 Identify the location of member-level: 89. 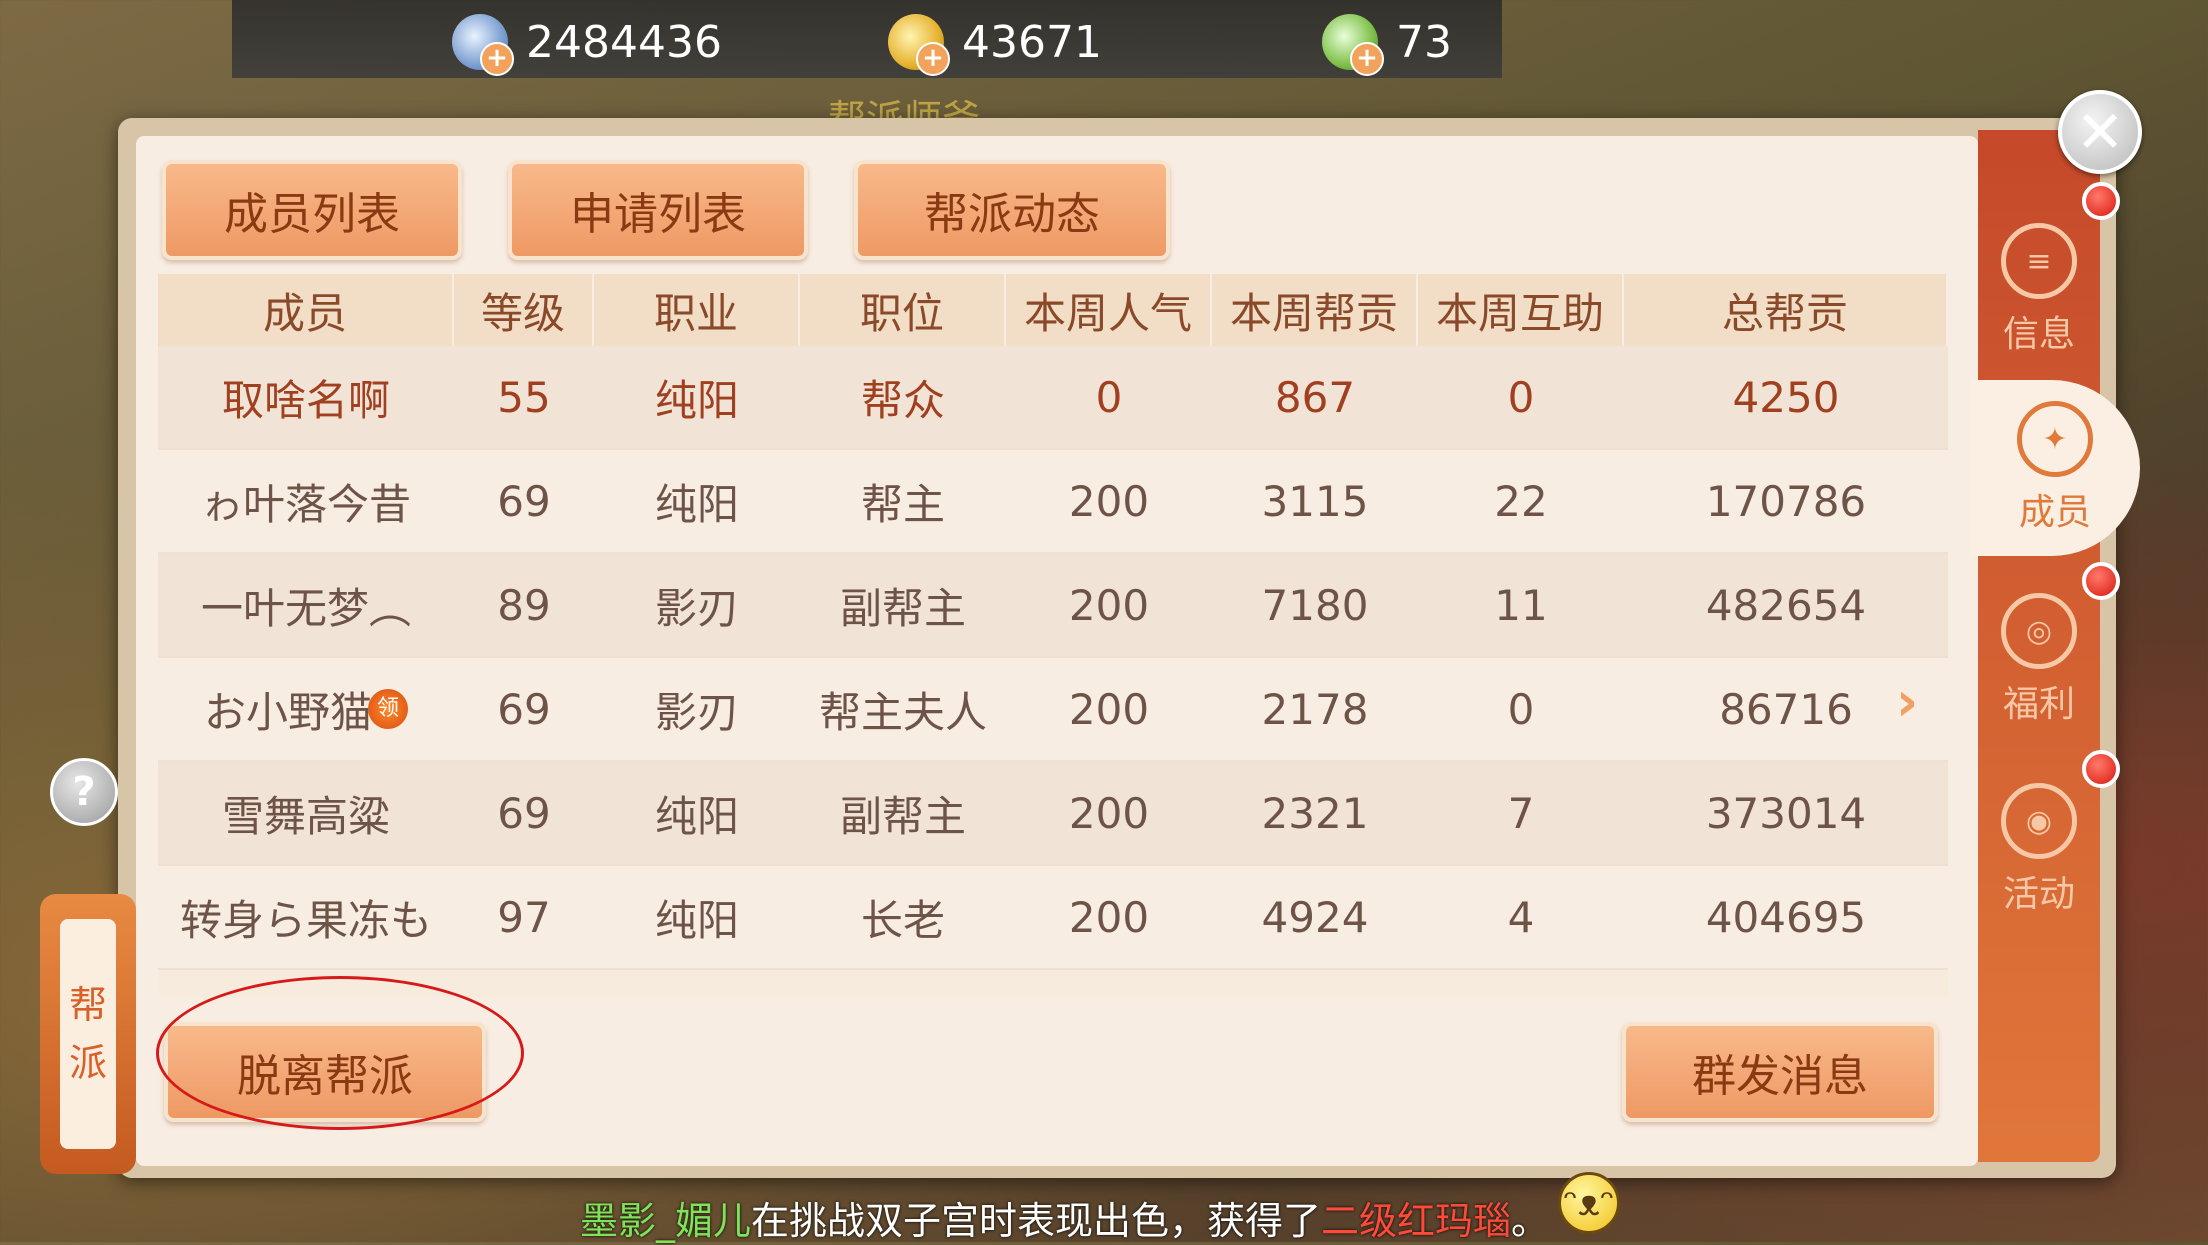
(524, 605).